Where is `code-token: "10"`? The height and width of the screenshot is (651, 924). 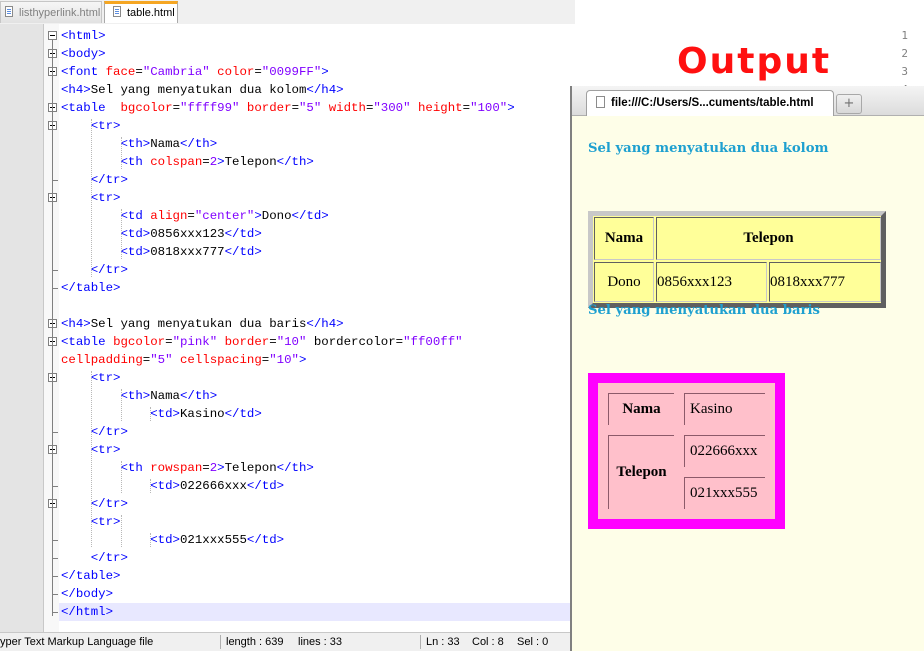
code-token: "10" is located at coordinates (284, 360).